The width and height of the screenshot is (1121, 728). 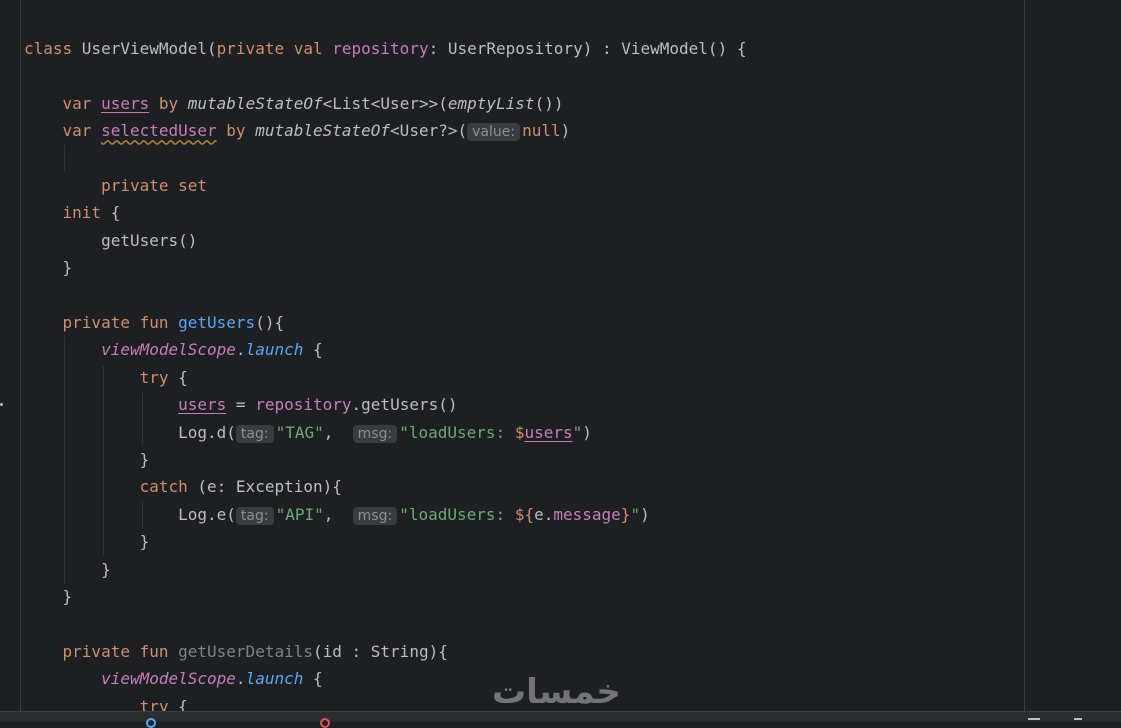 What do you see at coordinates (541, 131) in the screenshot?
I see `code-token: null` at bounding box center [541, 131].